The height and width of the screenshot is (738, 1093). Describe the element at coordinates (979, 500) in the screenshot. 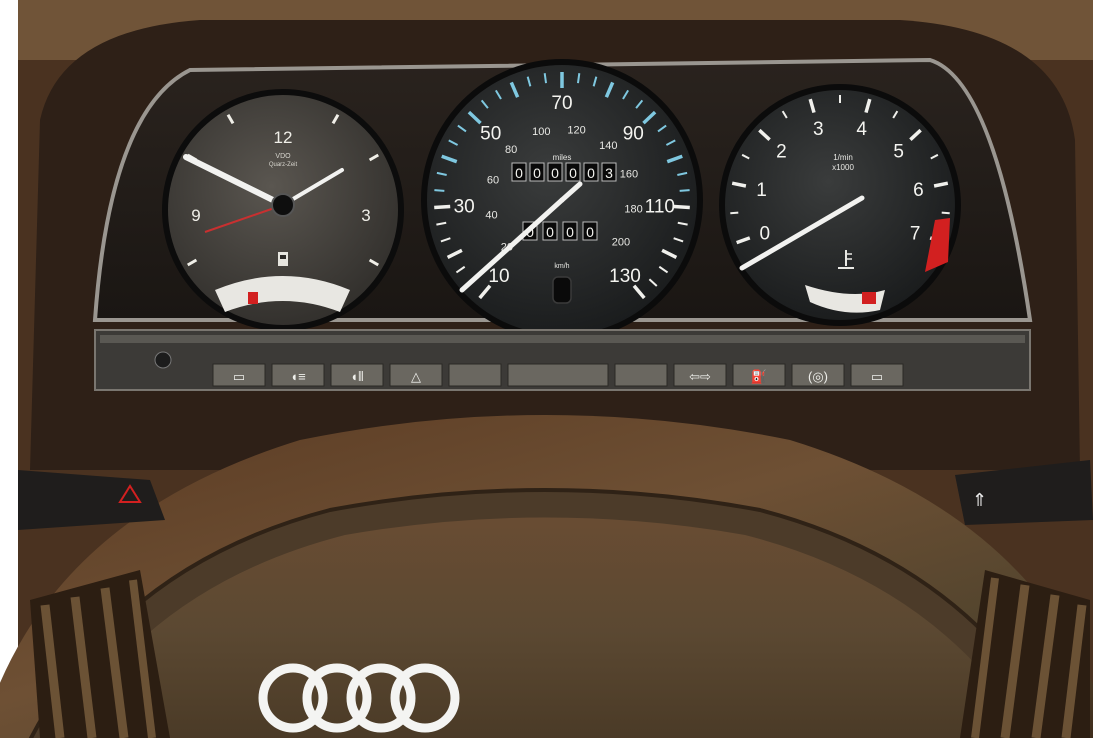

I see `headlight-switch-icon: ⇑` at that location.